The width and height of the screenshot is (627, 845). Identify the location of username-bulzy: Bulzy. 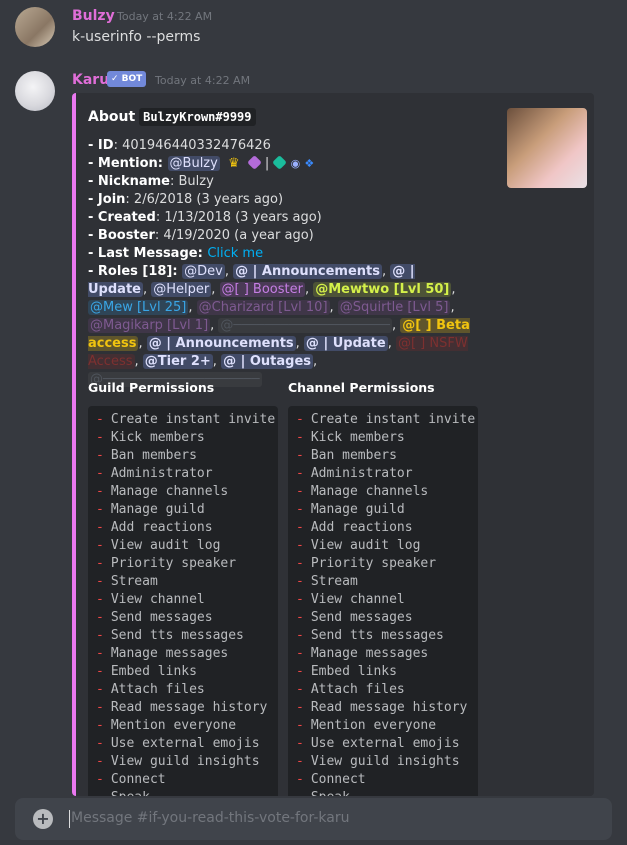
(93, 16).